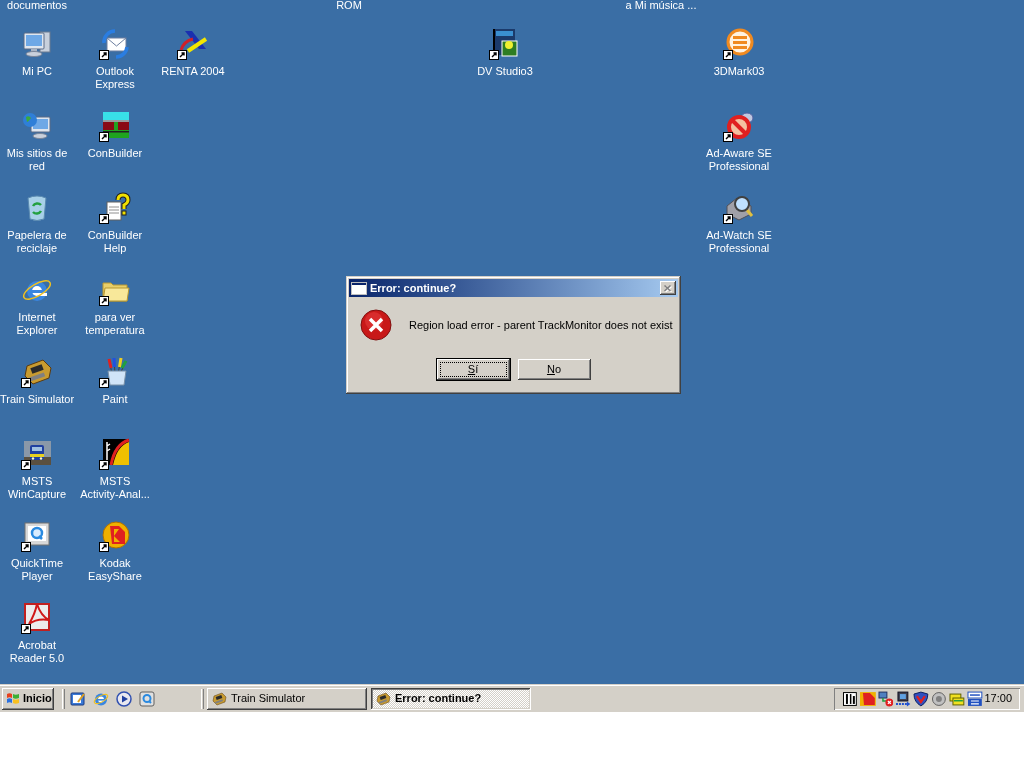 The width and height of the screenshot is (1024, 768). What do you see at coordinates (115, 44) in the screenshot?
I see `envelope-arrows-icon` at bounding box center [115, 44].